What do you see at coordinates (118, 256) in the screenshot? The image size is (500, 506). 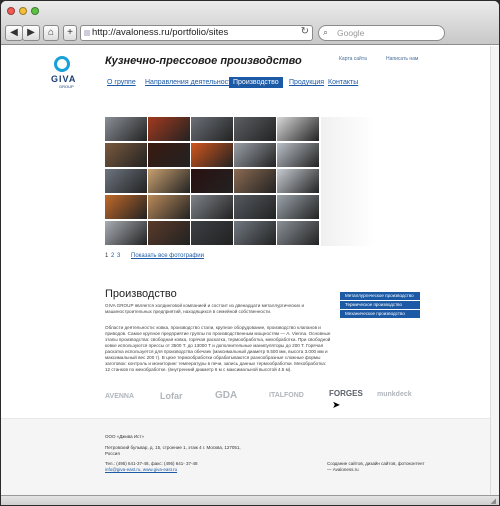 I see `page-3-link: 3` at bounding box center [118, 256].